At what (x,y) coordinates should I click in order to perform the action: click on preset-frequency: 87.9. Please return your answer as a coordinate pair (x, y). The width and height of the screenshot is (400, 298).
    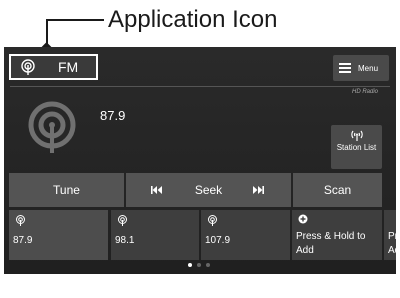
    Looking at the image, I should click on (23, 240).